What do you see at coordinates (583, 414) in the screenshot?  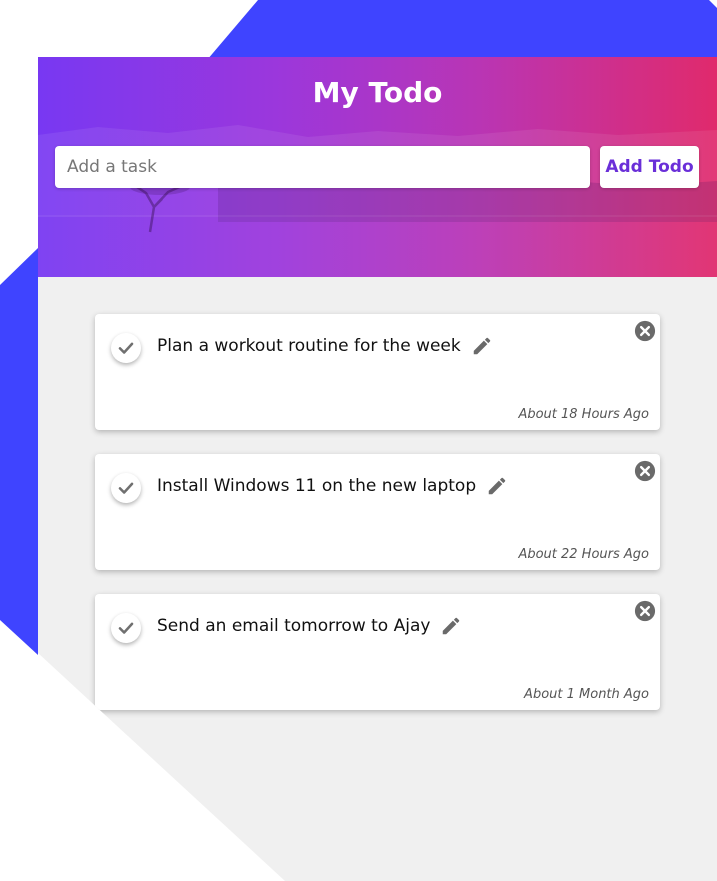 I see `task-timestamp: About 18 Hours Ago` at bounding box center [583, 414].